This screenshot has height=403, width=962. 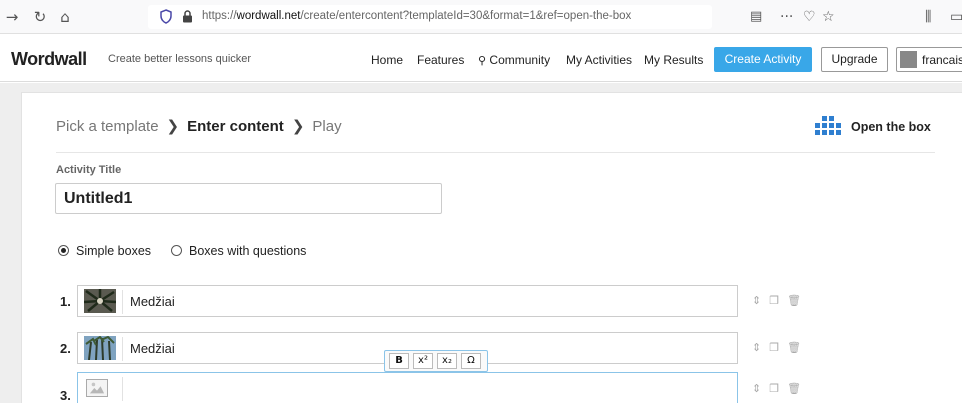 What do you see at coordinates (520, 60) in the screenshot?
I see `nav-community-label: Community` at bounding box center [520, 60].